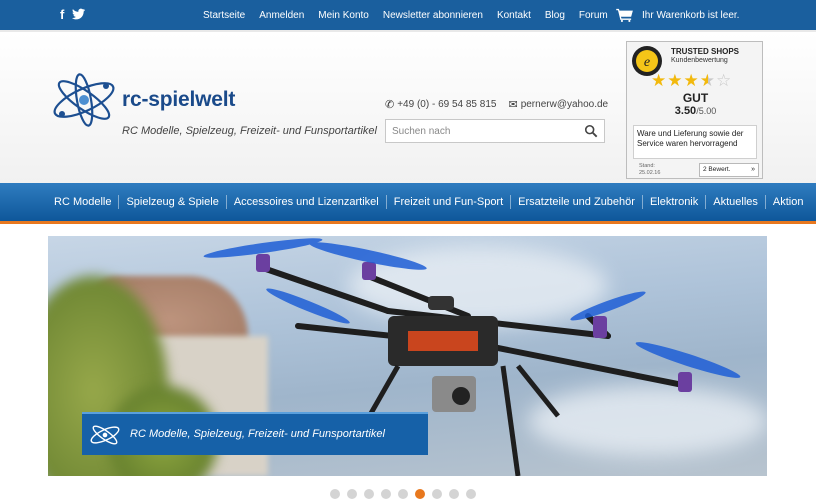  What do you see at coordinates (591, 131) in the screenshot?
I see `search-icon` at bounding box center [591, 131].